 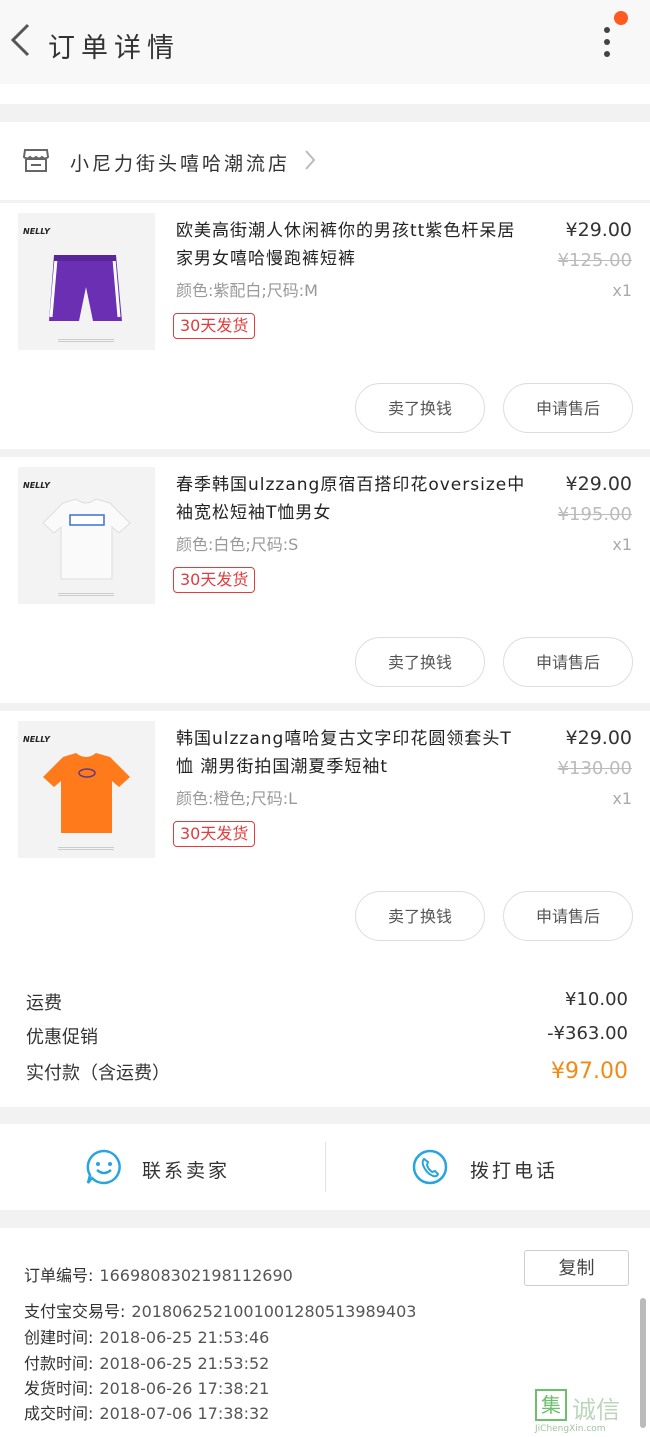 What do you see at coordinates (196, 1275) in the screenshot?
I see `order-number-value: 1669808302198112690` at bounding box center [196, 1275].